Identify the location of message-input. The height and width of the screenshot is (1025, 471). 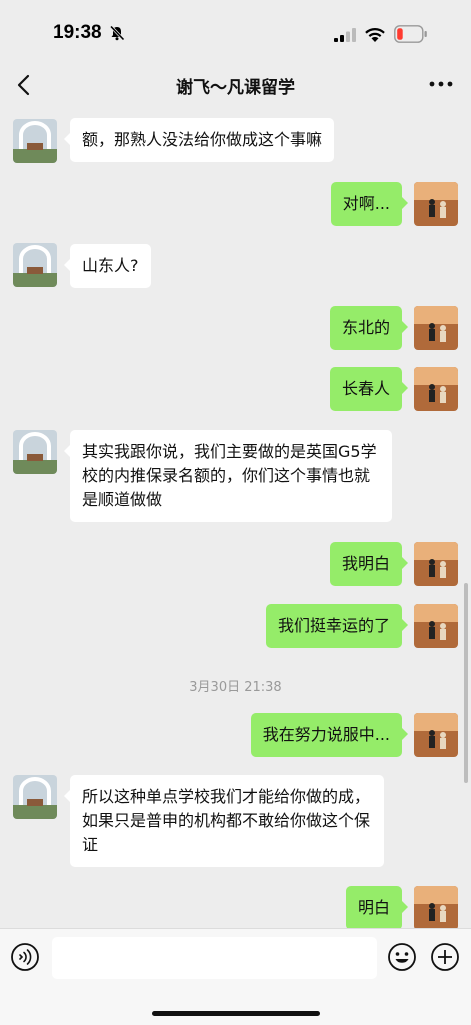
(214, 958).